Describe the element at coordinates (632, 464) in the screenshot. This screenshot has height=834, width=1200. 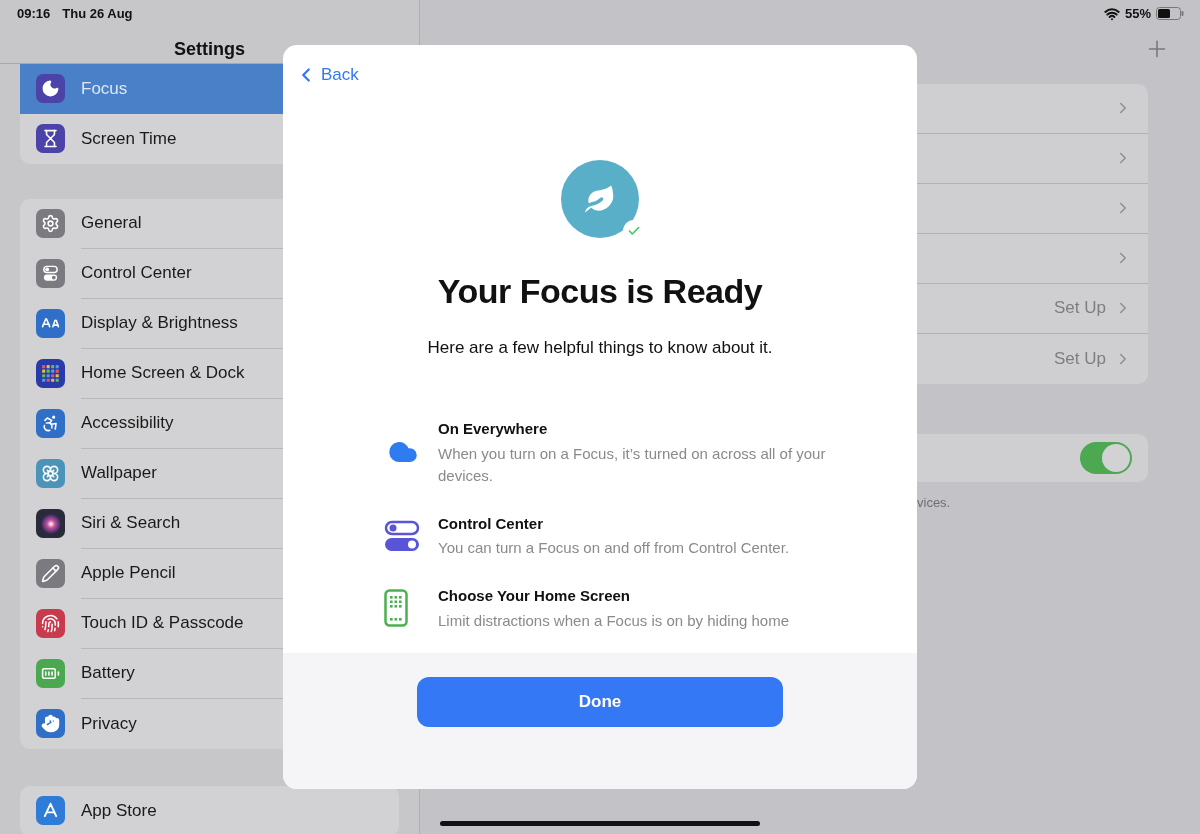
I see `feature-description: When you turn on a Focus, it’s turned on across all of your devices.` at that location.